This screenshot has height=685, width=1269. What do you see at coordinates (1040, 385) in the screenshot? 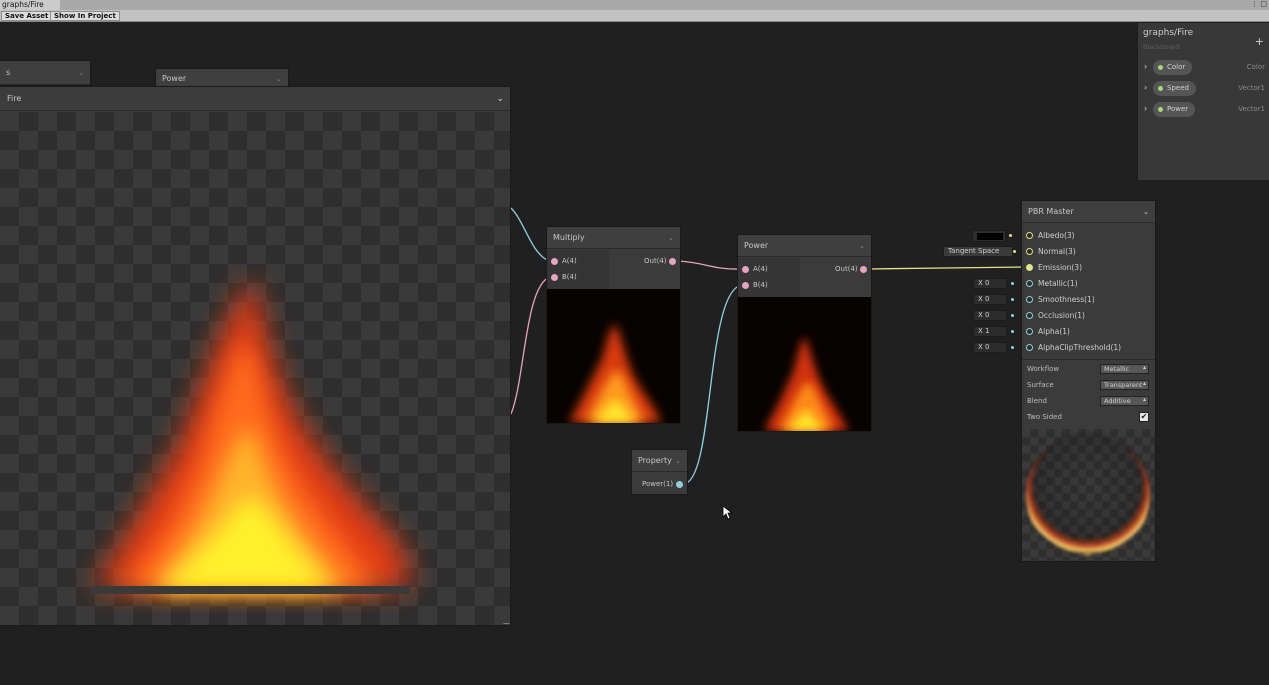
I see `setting-label: Surface` at bounding box center [1040, 385].